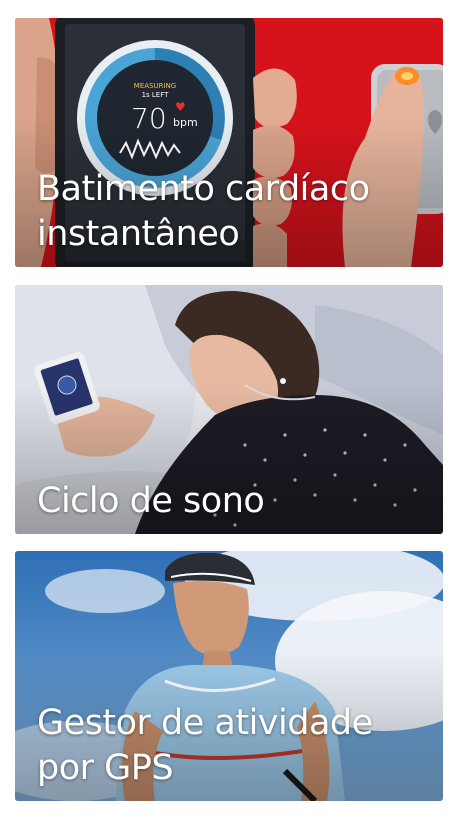 The height and width of the screenshot is (818, 460). Describe the element at coordinates (155, 86) in the screenshot. I see `meter-status: MEASURING` at that location.